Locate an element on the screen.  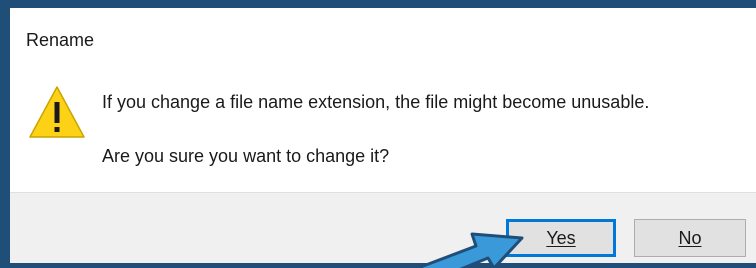
no-button: No is located at coordinates (690, 238).